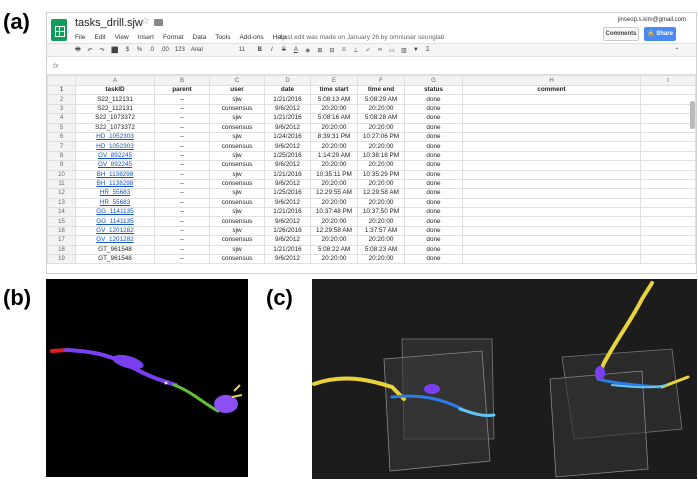  Describe the element at coordinates (109, 23) in the screenshot. I see `document-title: tasks_drill.sjw` at that location.